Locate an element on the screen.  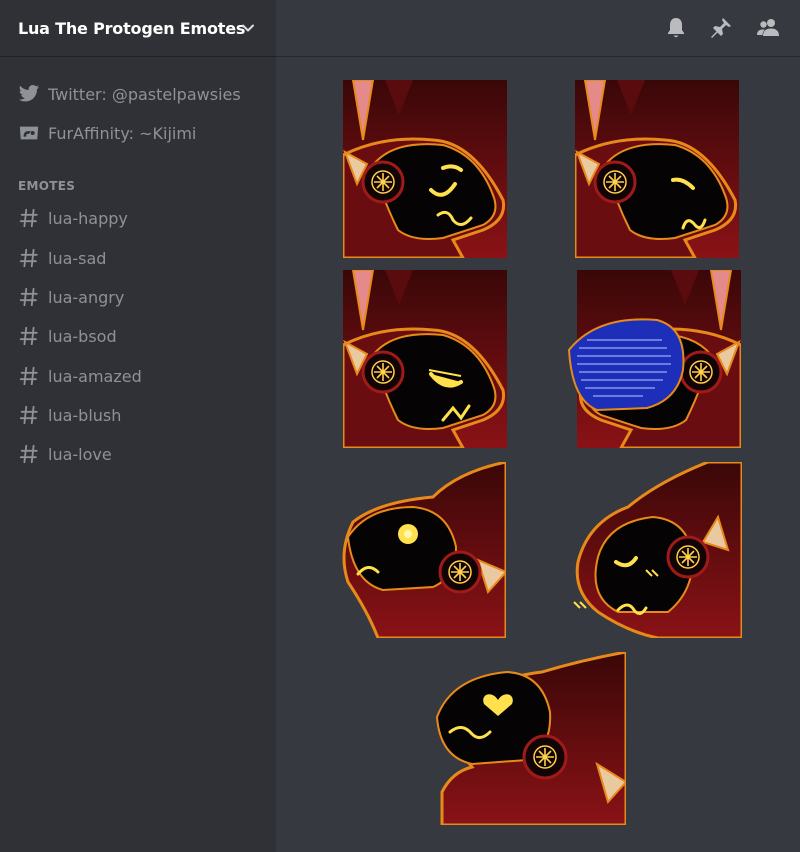
twitter-icon is located at coordinates (29, 93).